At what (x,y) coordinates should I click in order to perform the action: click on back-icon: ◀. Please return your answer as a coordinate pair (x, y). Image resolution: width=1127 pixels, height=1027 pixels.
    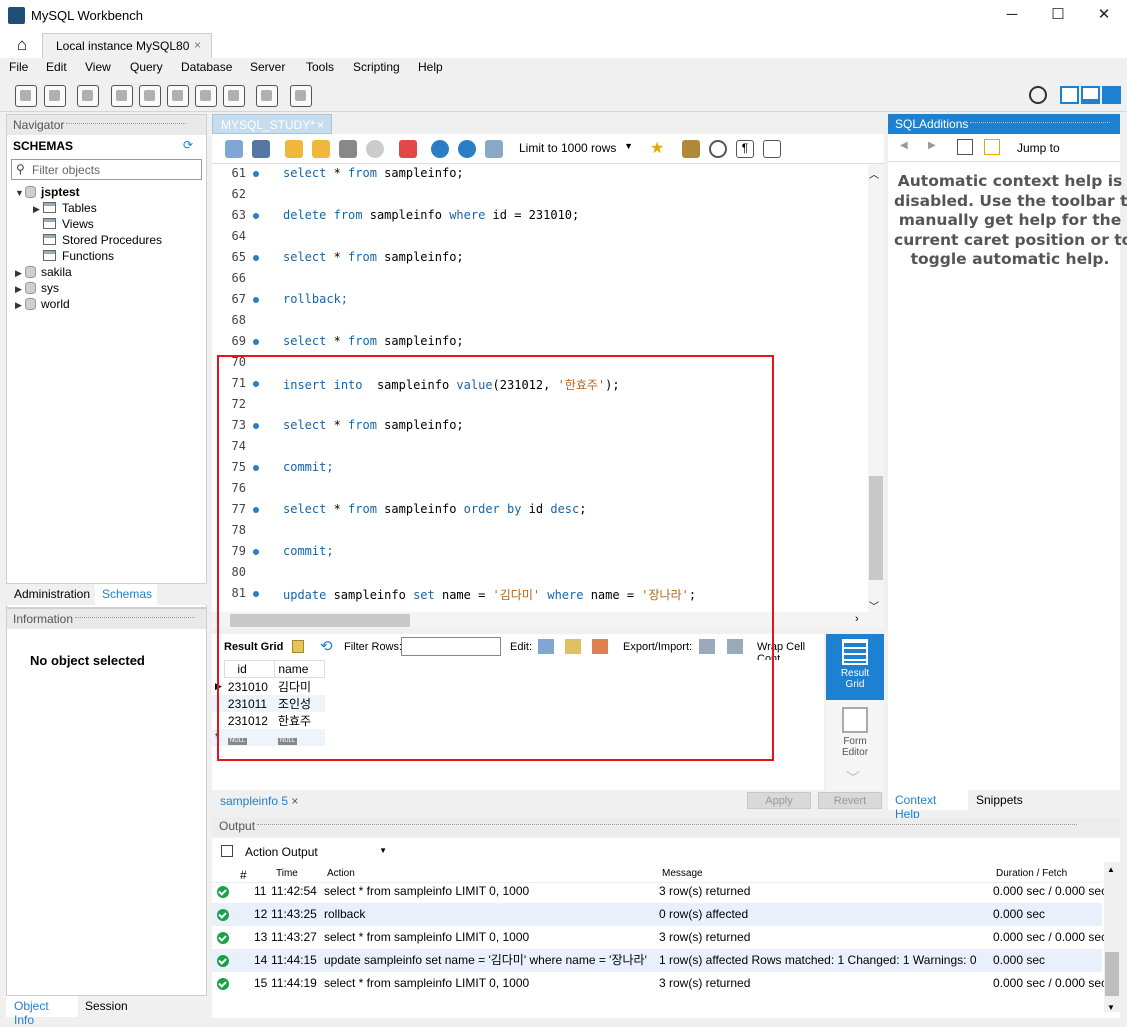
    Looking at the image, I should click on (904, 145).